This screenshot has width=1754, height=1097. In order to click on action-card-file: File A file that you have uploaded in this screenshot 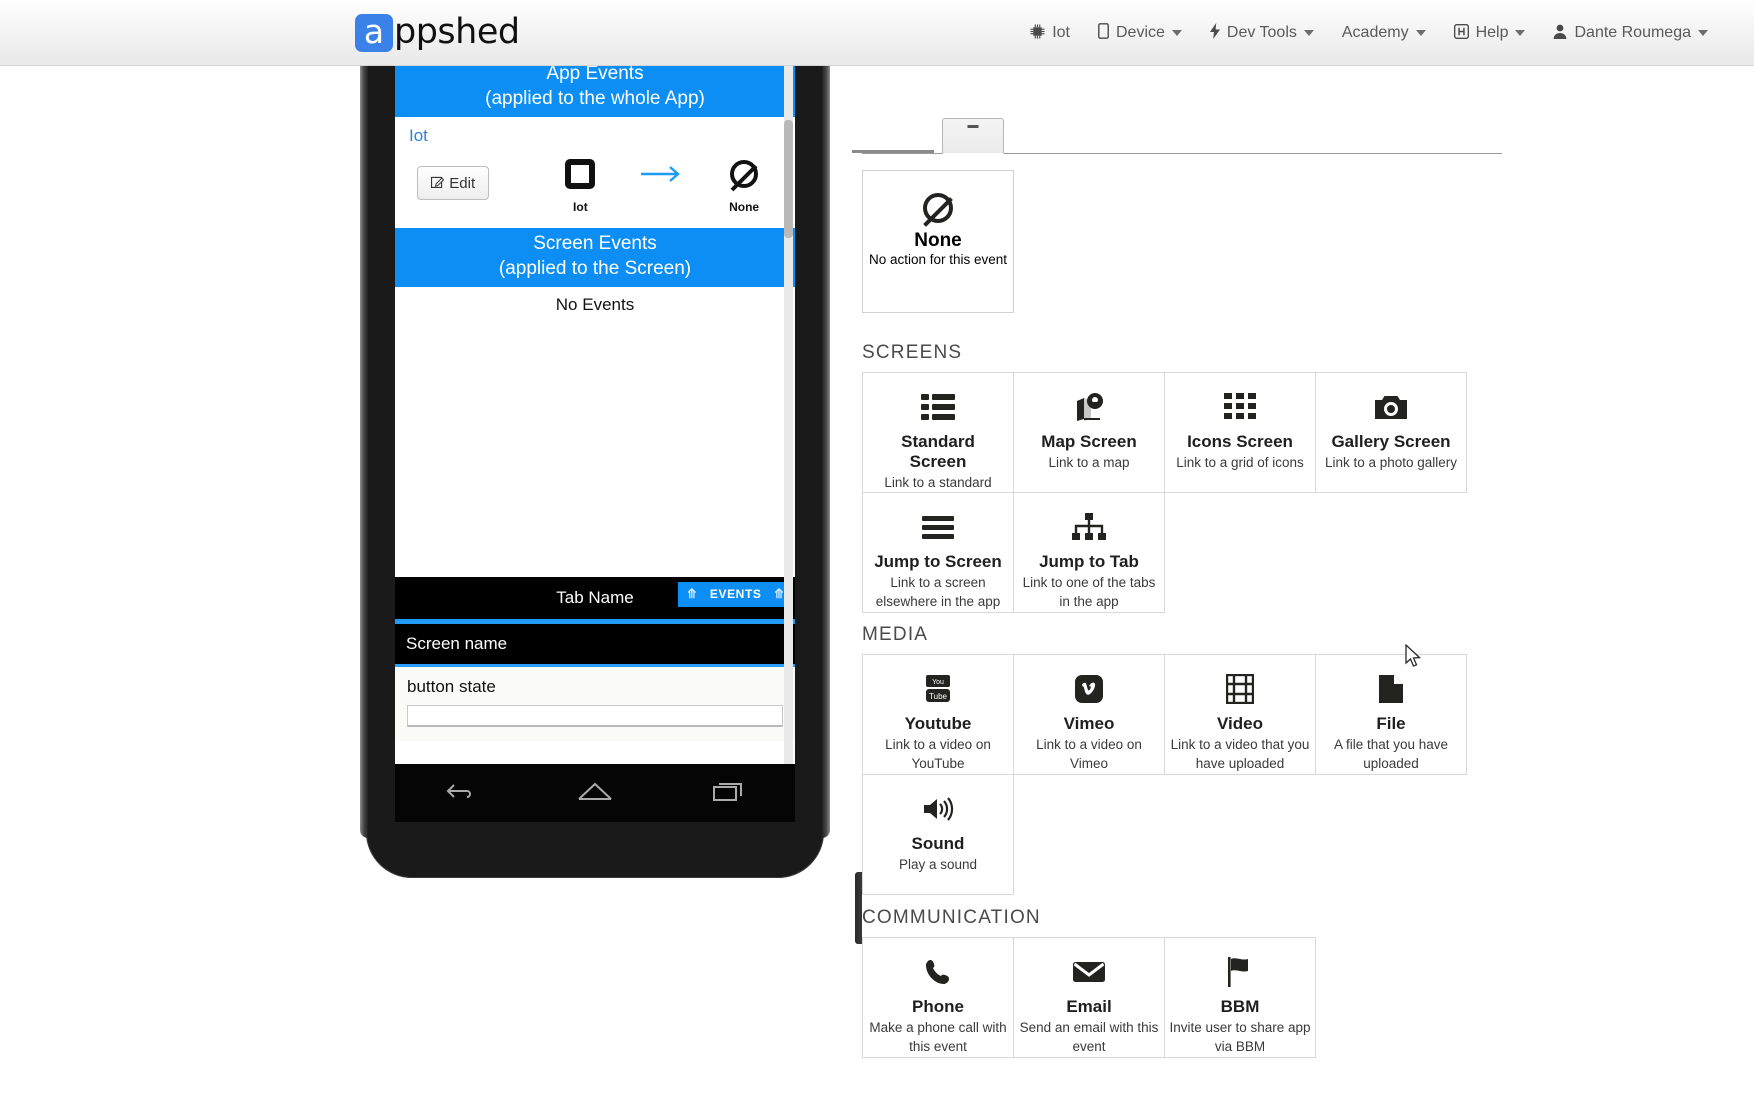, I will do `click(1391, 714)`.